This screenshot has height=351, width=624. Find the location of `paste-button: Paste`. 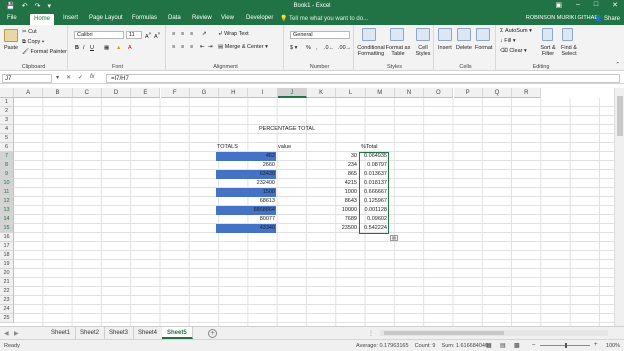

paste-button: Paste is located at coordinates (11, 48).